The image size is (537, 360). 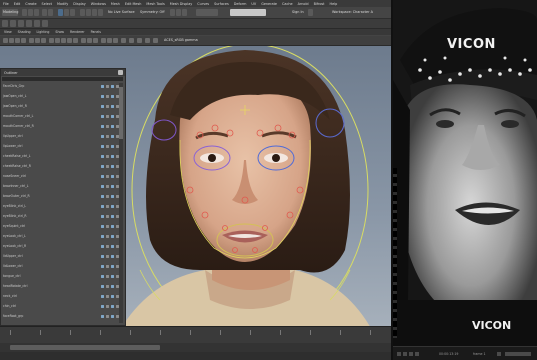 I want to click on panel-menu-renderer: Renderer, so click(x=77, y=32).